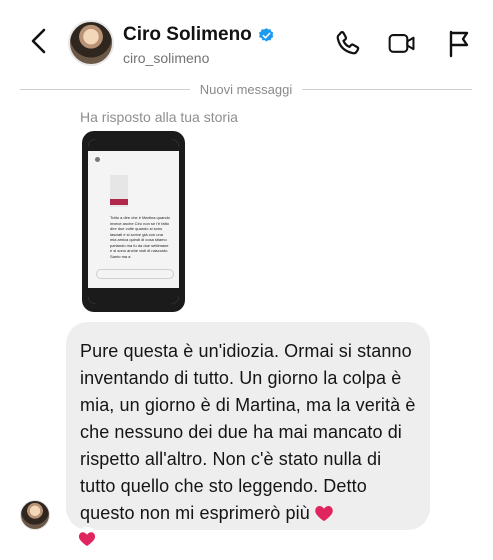 This screenshot has height=560, width=493. I want to click on story-message-input, so click(135, 274).